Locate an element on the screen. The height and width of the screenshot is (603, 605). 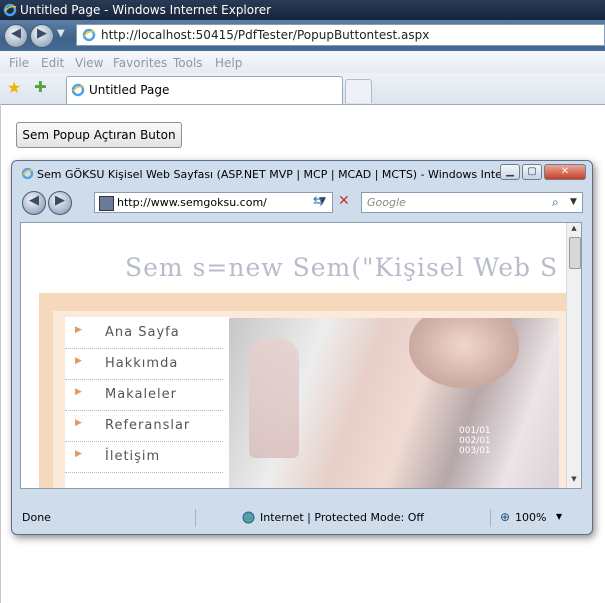
zoom-icon: ⊕ is located at coordinates (505, 517).